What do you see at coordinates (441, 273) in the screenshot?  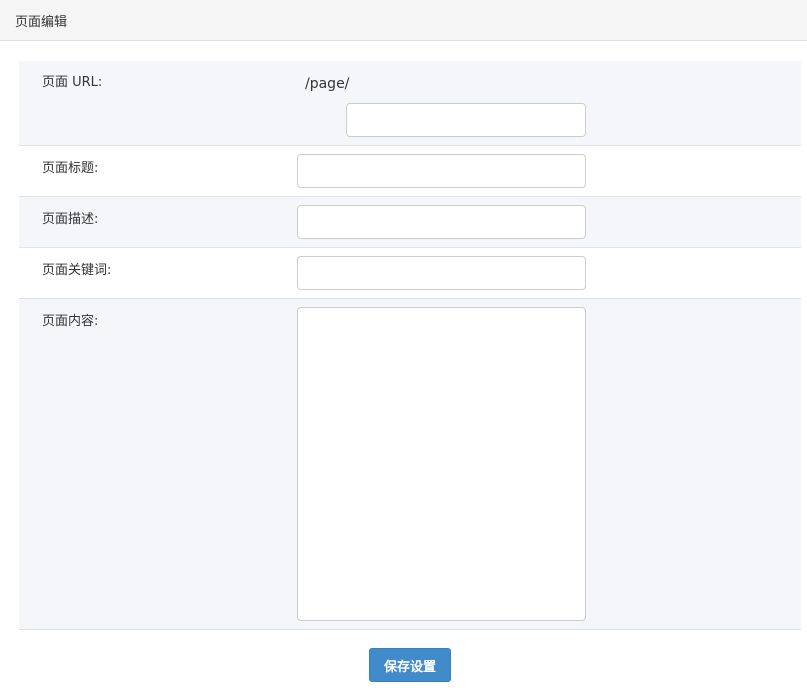 I see `keywords-input` at bounding box center [441, 273].